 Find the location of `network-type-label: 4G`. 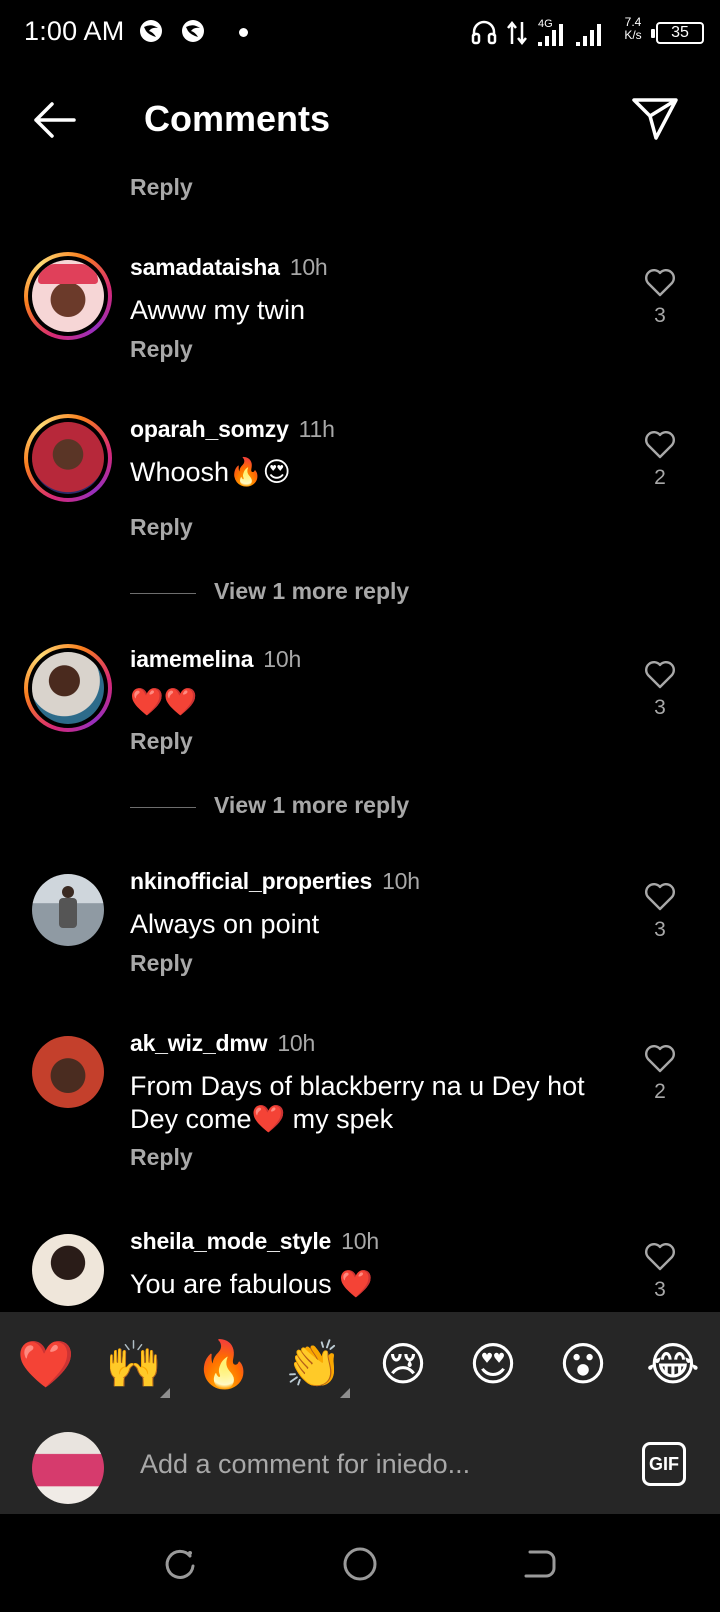

network-type-label: 4G is located at coordinates (545, 24).